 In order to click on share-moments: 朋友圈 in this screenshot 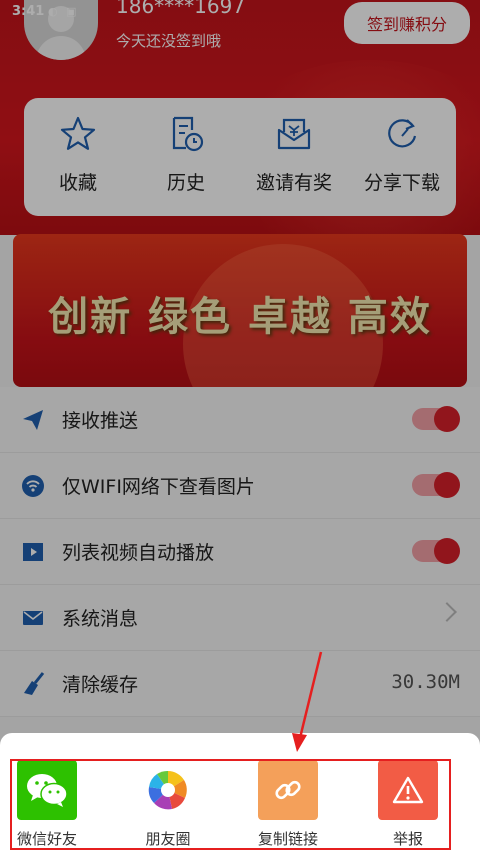, I will do `click(168, 804)`.